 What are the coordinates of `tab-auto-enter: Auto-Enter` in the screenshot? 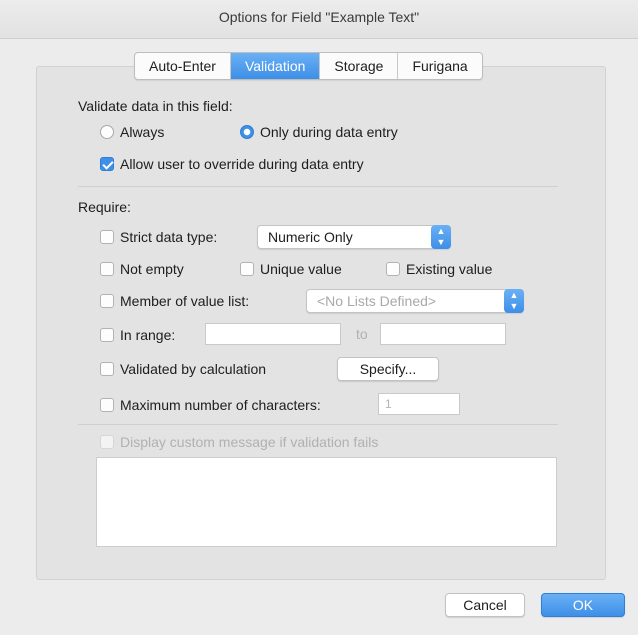 It's located at (183, 66).